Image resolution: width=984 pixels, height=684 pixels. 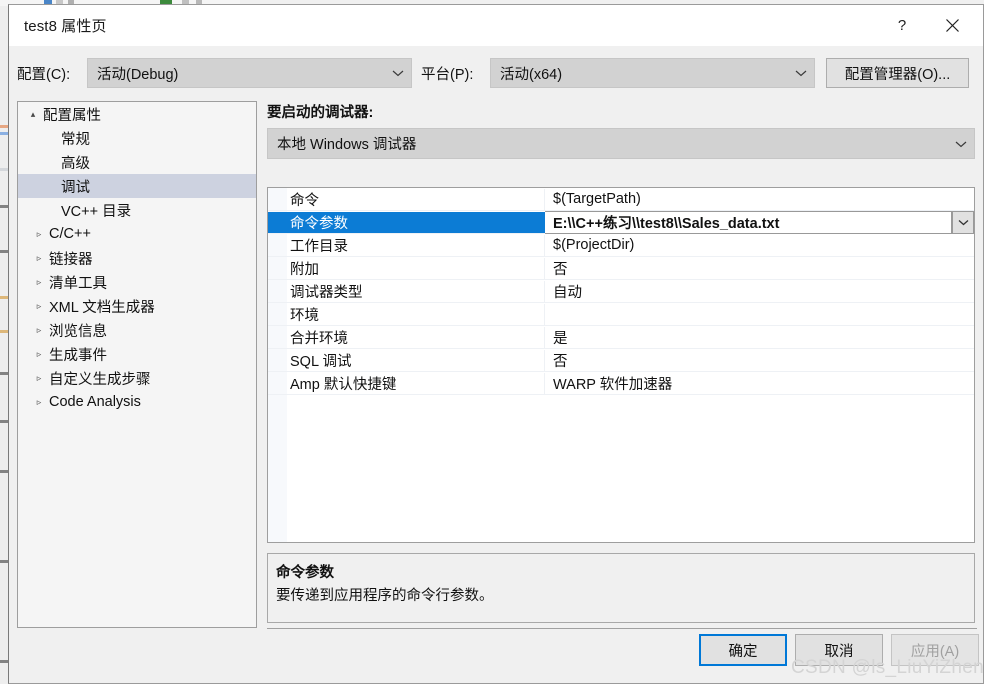 What do you see at coordinates (96, 211) in the screenshot?
I see `tree-item-label: VC++ 目录` at bounding box center [96, 211].